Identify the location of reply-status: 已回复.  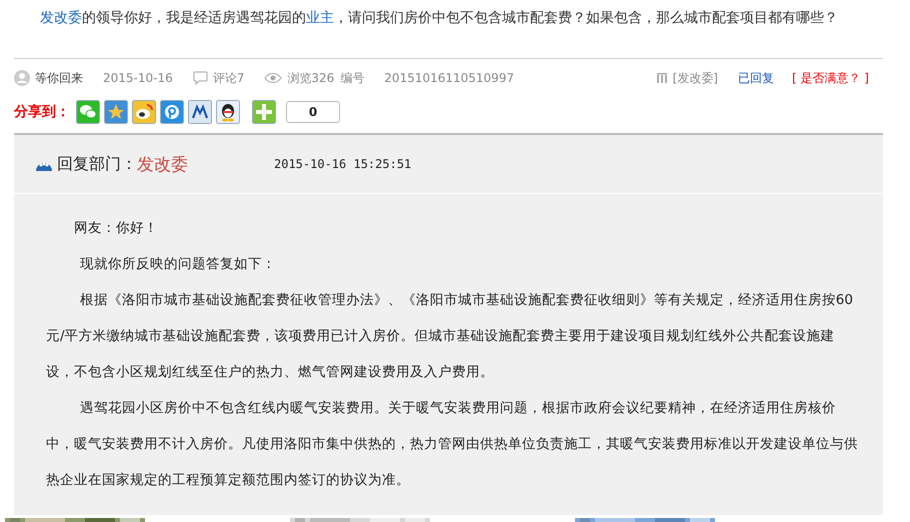
(756, 78).